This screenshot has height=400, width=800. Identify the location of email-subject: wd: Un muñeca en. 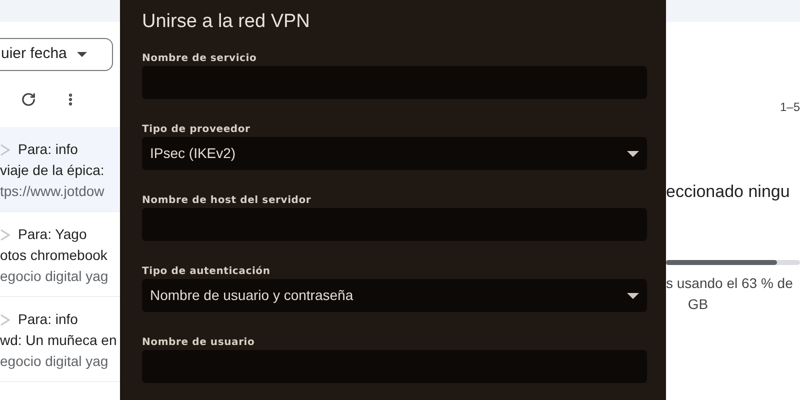
(59, 340).